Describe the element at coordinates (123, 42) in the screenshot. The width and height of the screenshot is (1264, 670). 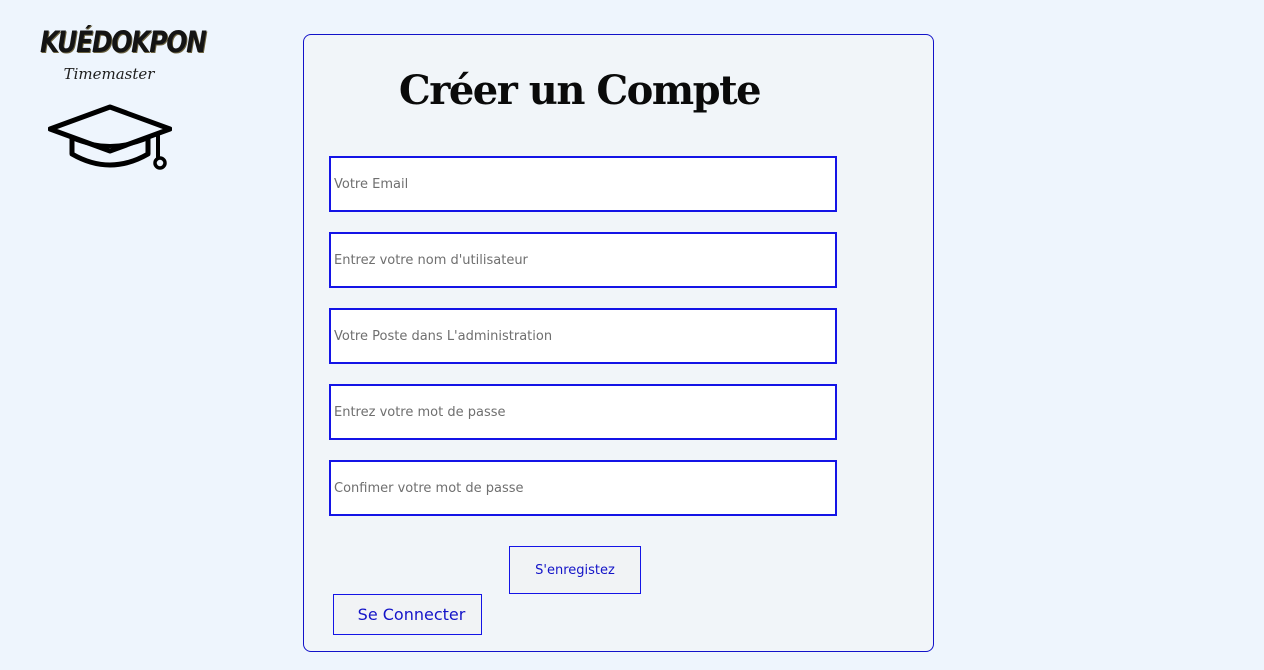
I see `logo-brand: KUÉDOKPON` at that location.